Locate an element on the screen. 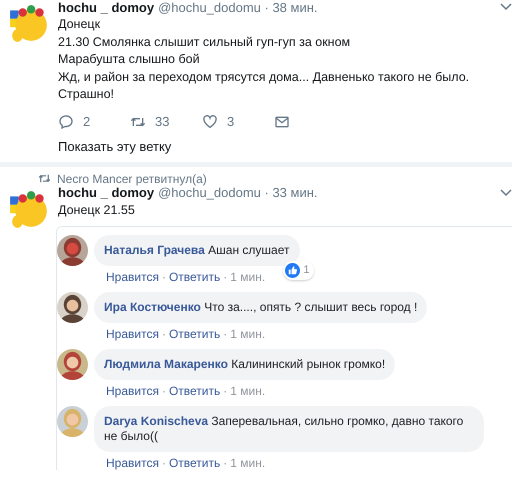 This screenshot has height=501, width=512. heart-icon is located at coordinates (210, 122).